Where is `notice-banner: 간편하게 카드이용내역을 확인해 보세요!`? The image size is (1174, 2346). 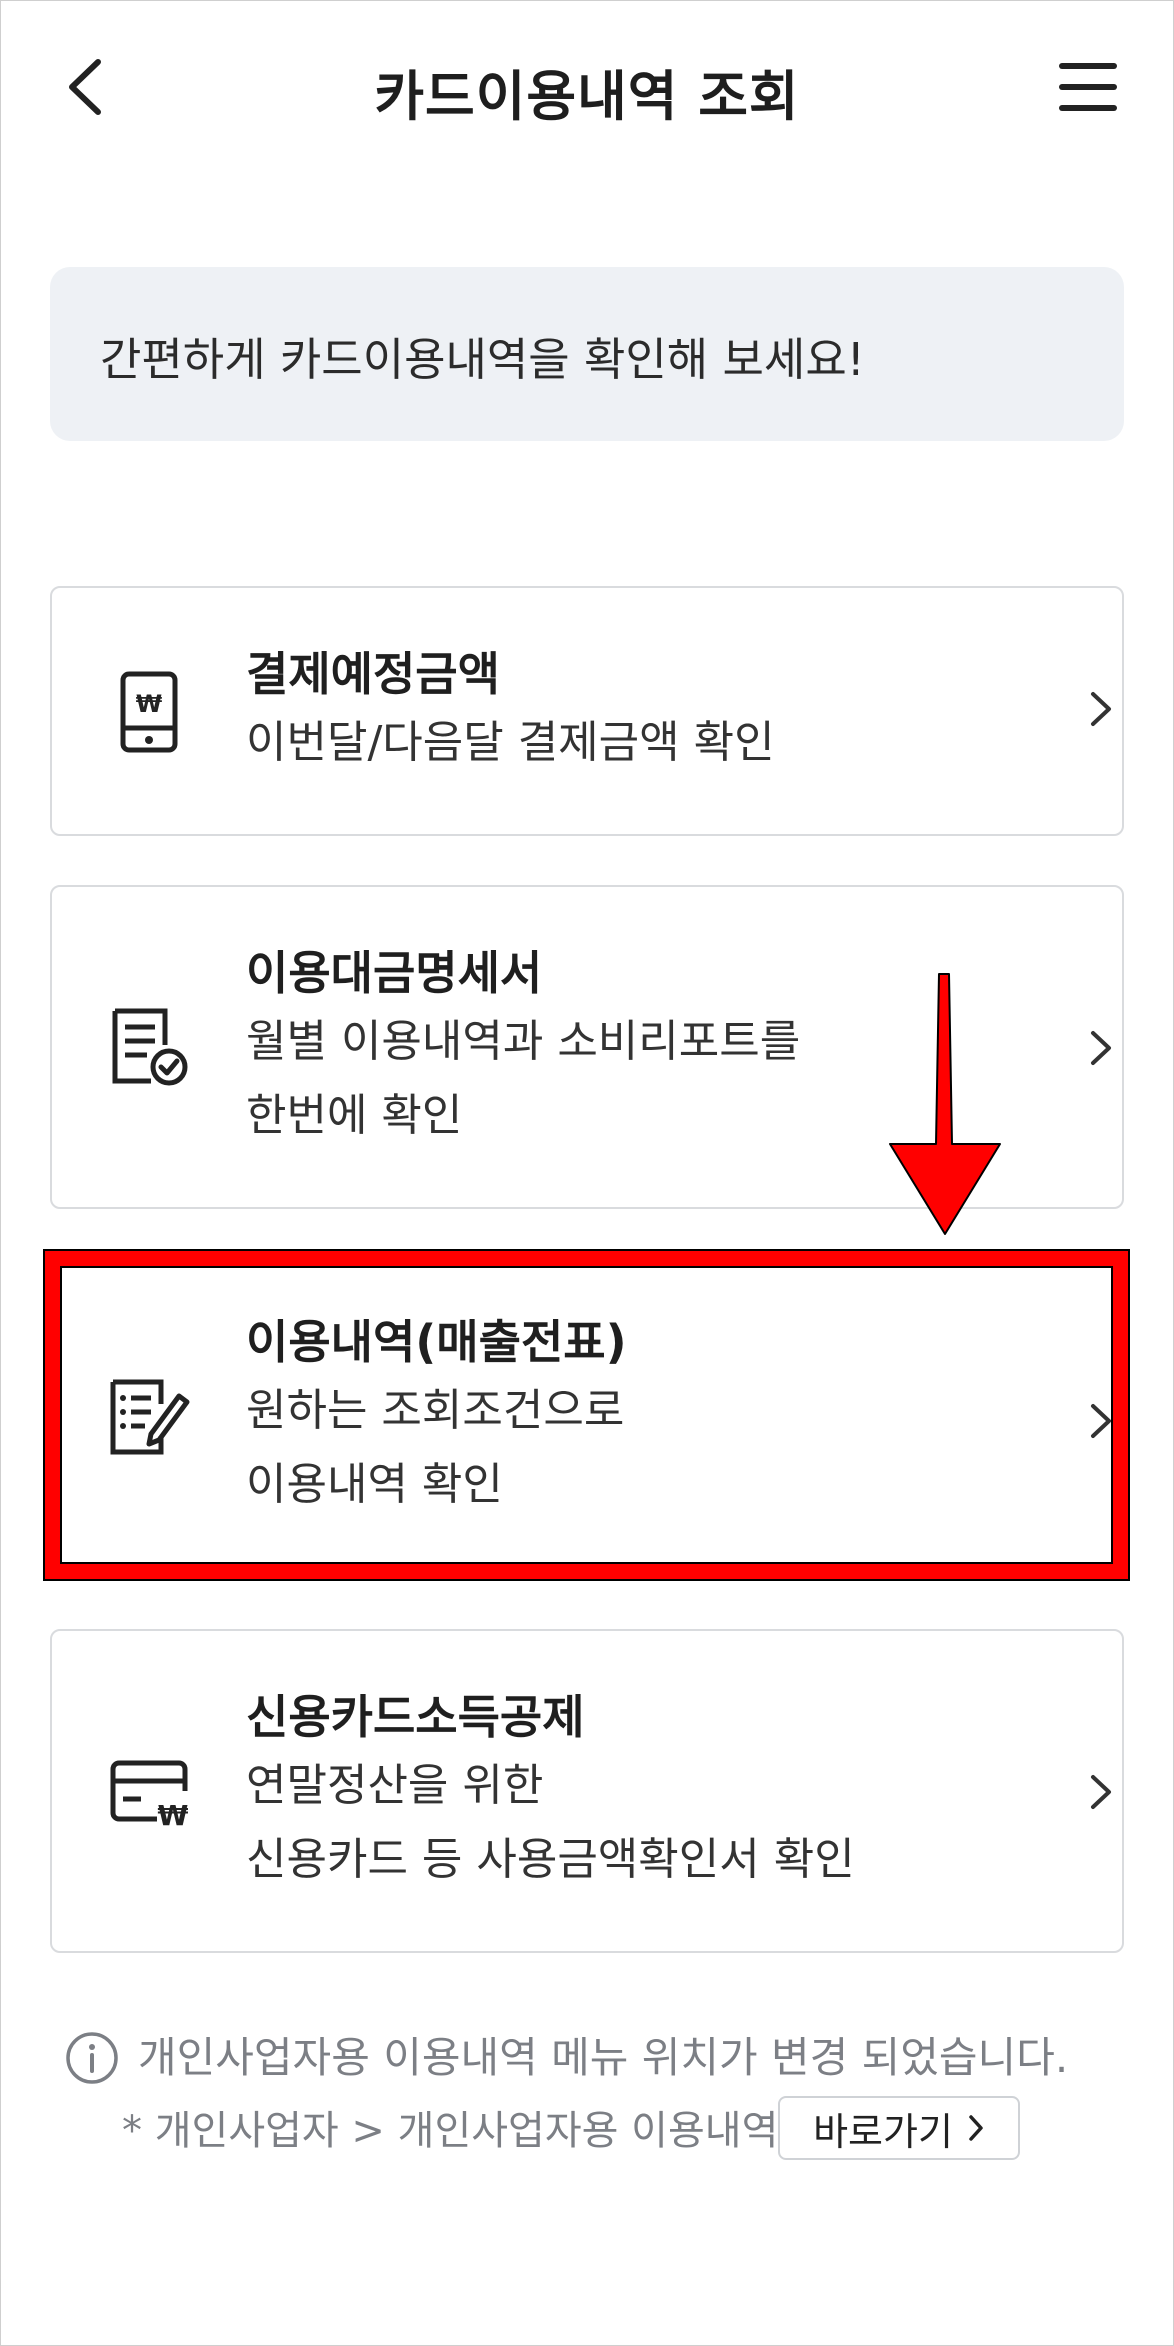
notice-banner: 간편하게 카드이용내역을 확인해 보세요! is located at coordinates (587, 354).